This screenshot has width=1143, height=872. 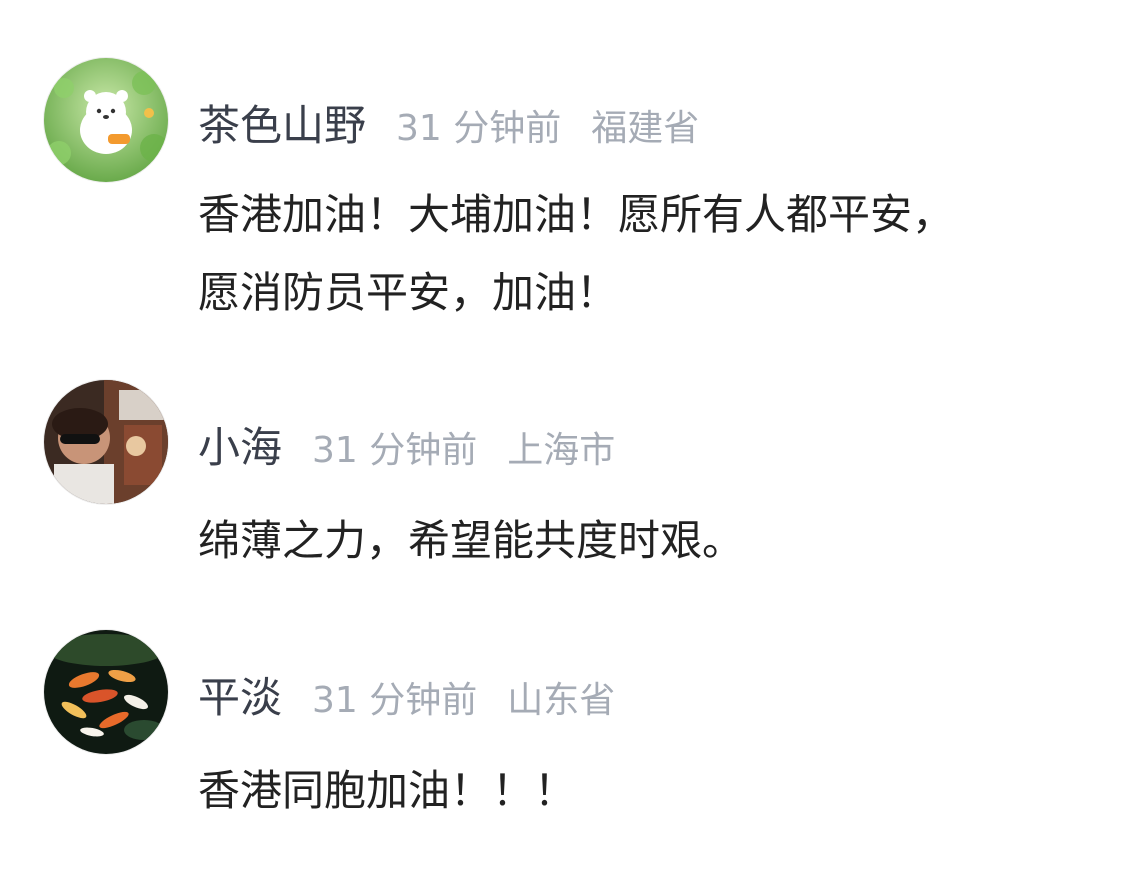 I want to click on koi-fish-avatar-icon, so click(x=106, y=692).